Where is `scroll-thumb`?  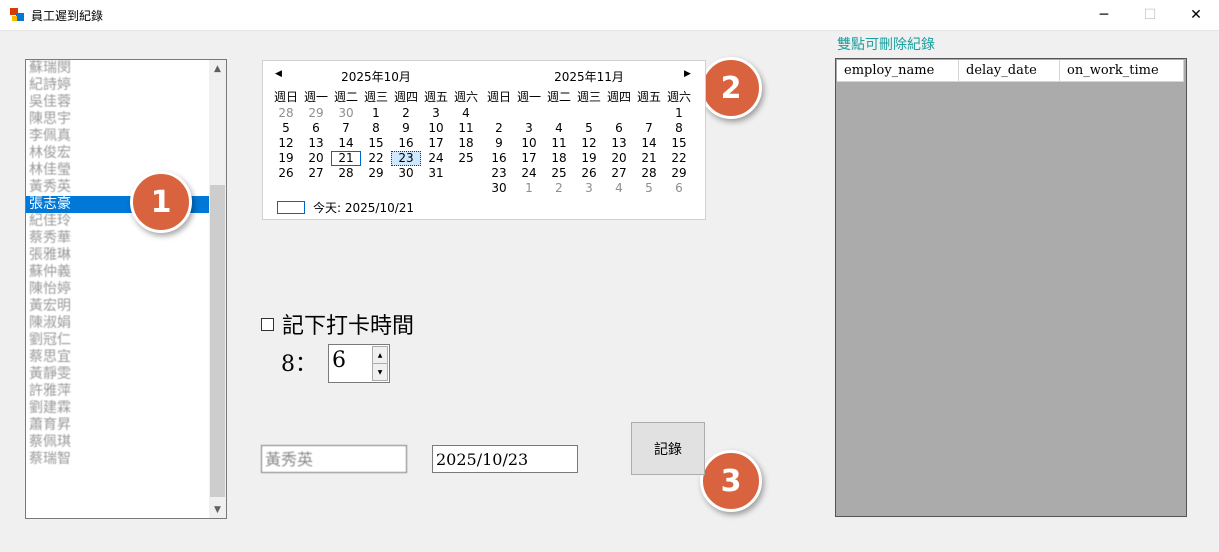 scroll-thumb is located at coordinates (217, 341).